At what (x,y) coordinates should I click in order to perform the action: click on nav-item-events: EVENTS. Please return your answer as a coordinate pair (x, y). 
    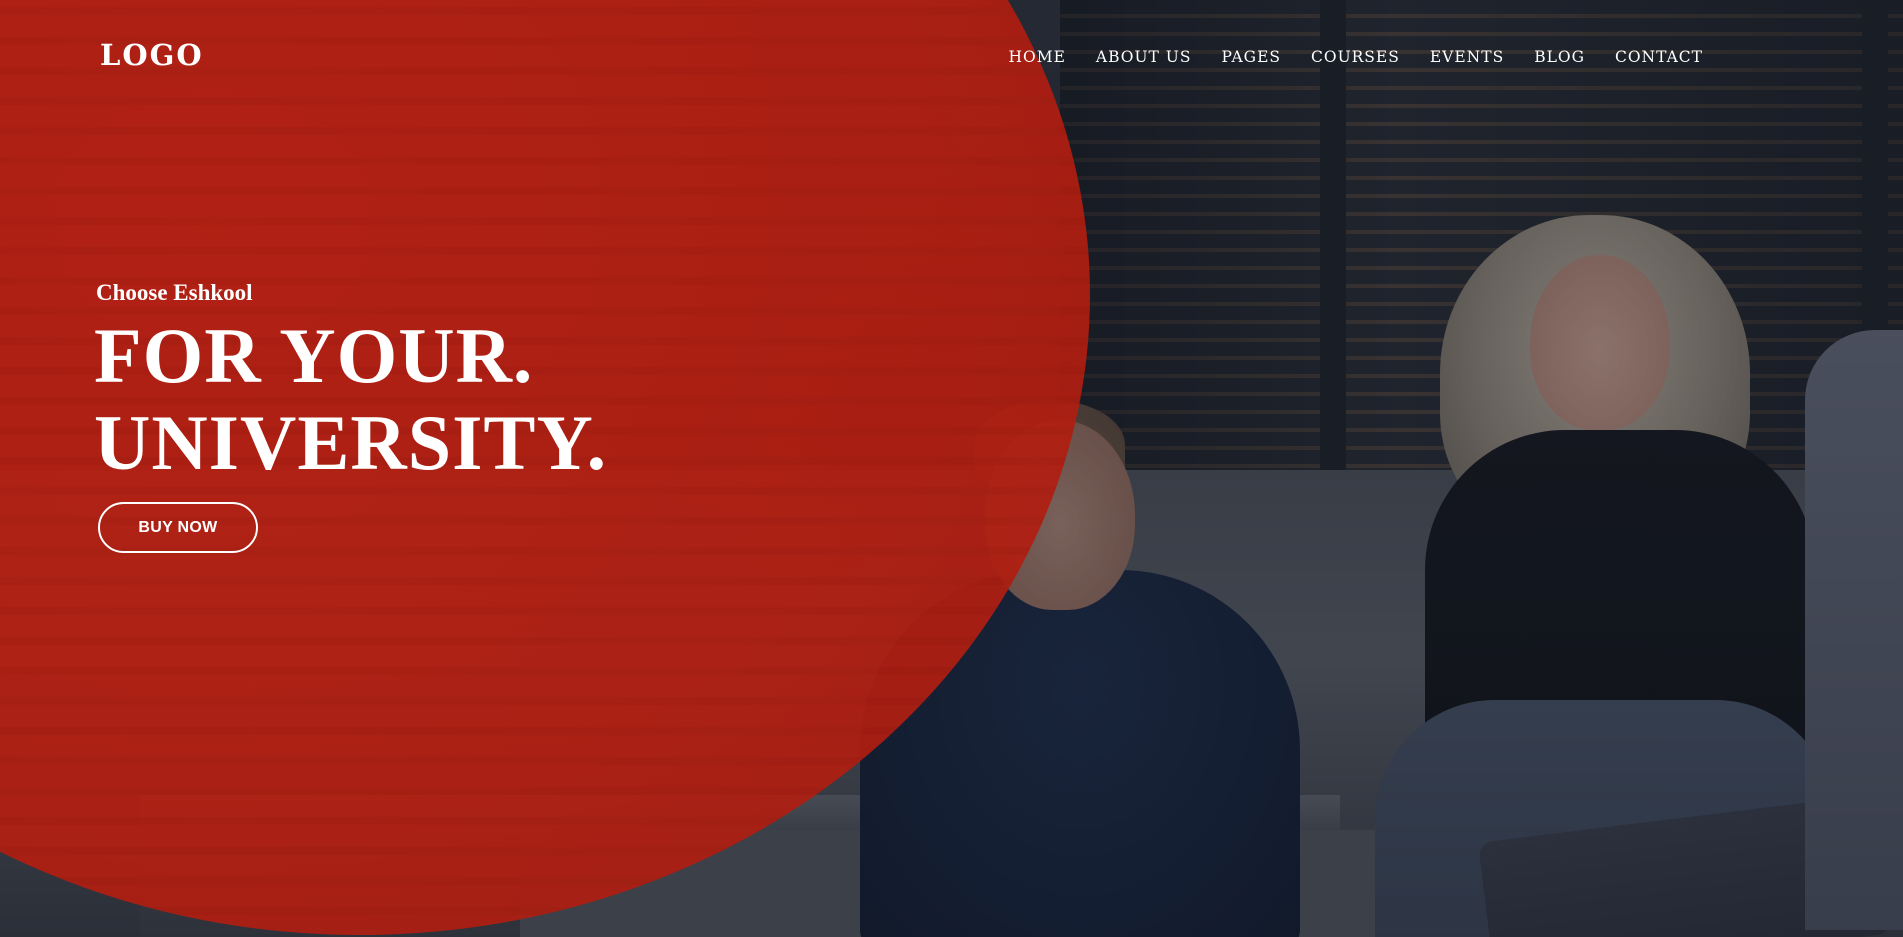
    Looking at the image, I should click on (1467, 57).